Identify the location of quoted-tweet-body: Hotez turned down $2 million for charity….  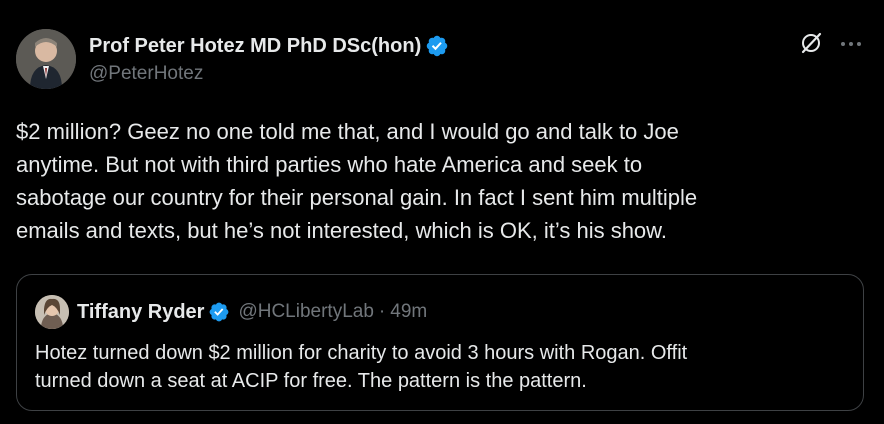
(440, 367).